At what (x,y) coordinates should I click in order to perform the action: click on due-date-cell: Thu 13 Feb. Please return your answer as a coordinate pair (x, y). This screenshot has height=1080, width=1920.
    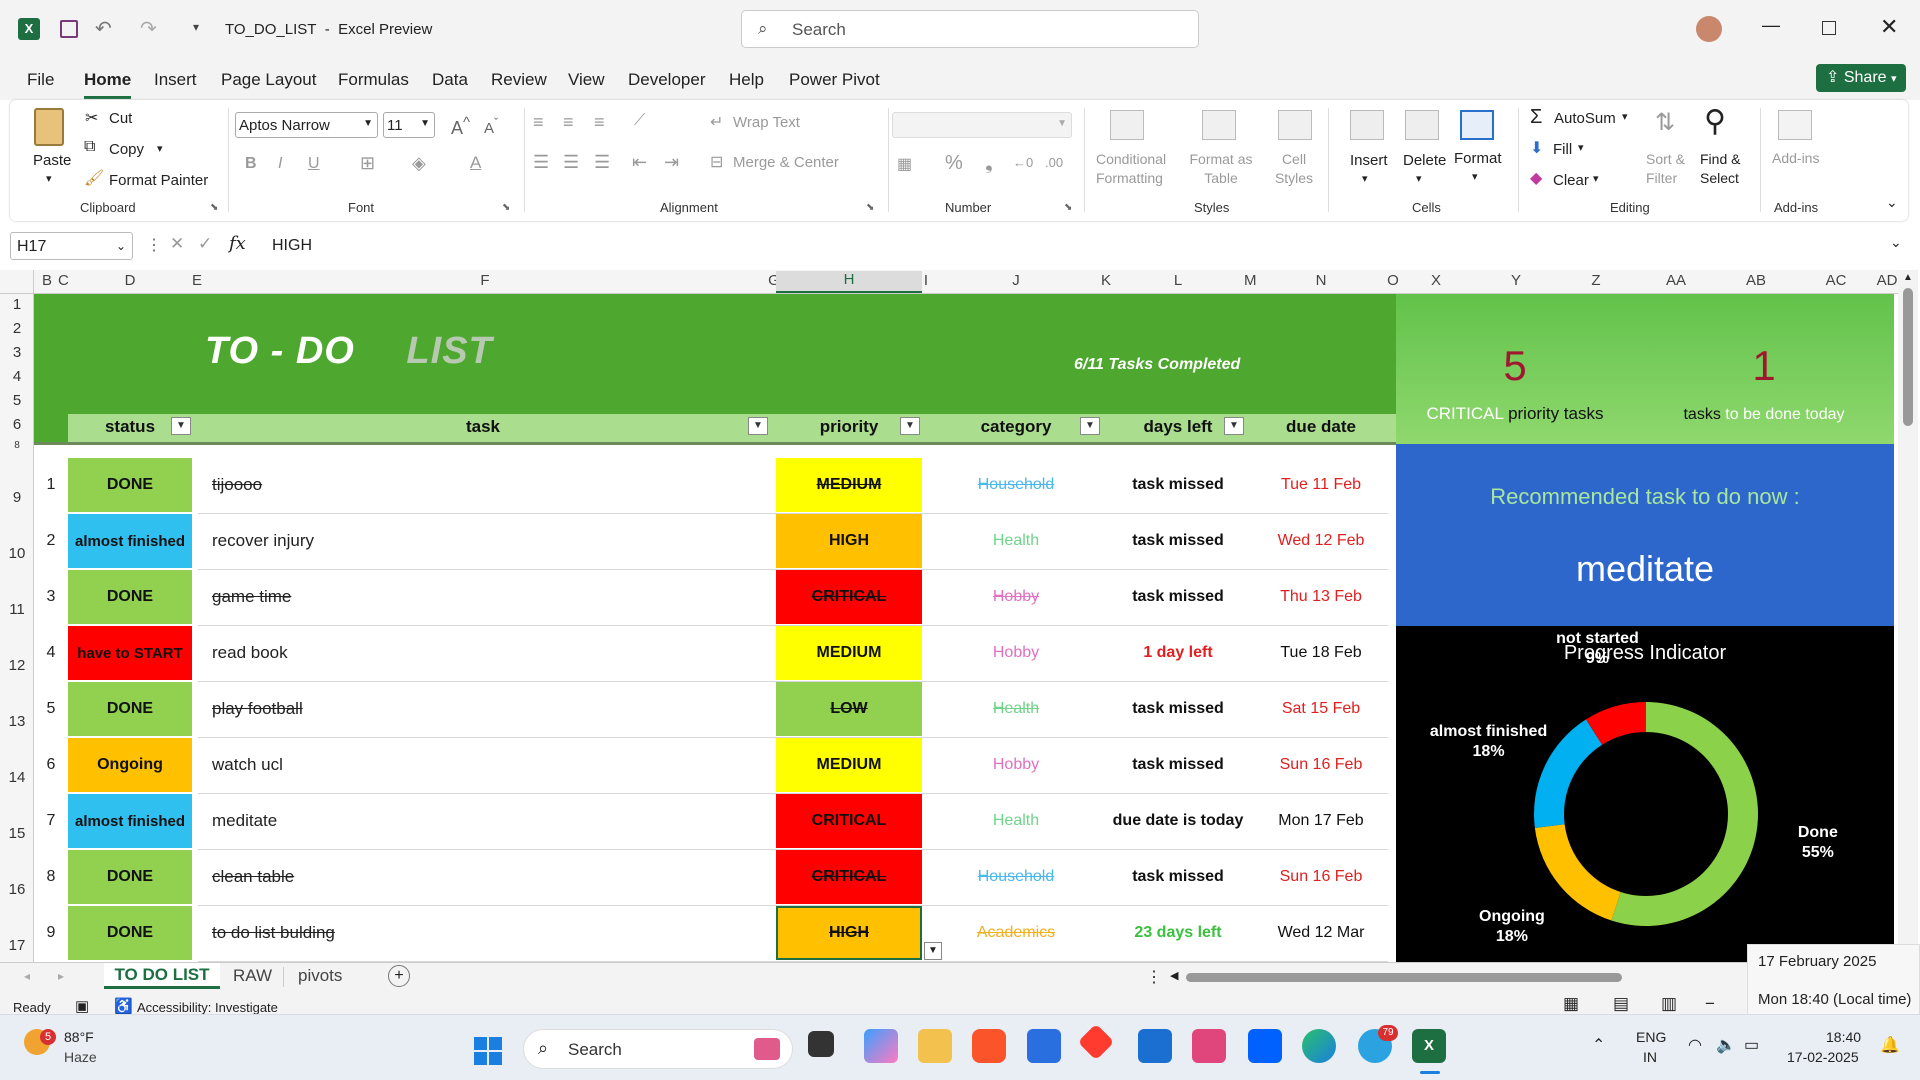
    Looking at the image, I should click on (1321, 597).